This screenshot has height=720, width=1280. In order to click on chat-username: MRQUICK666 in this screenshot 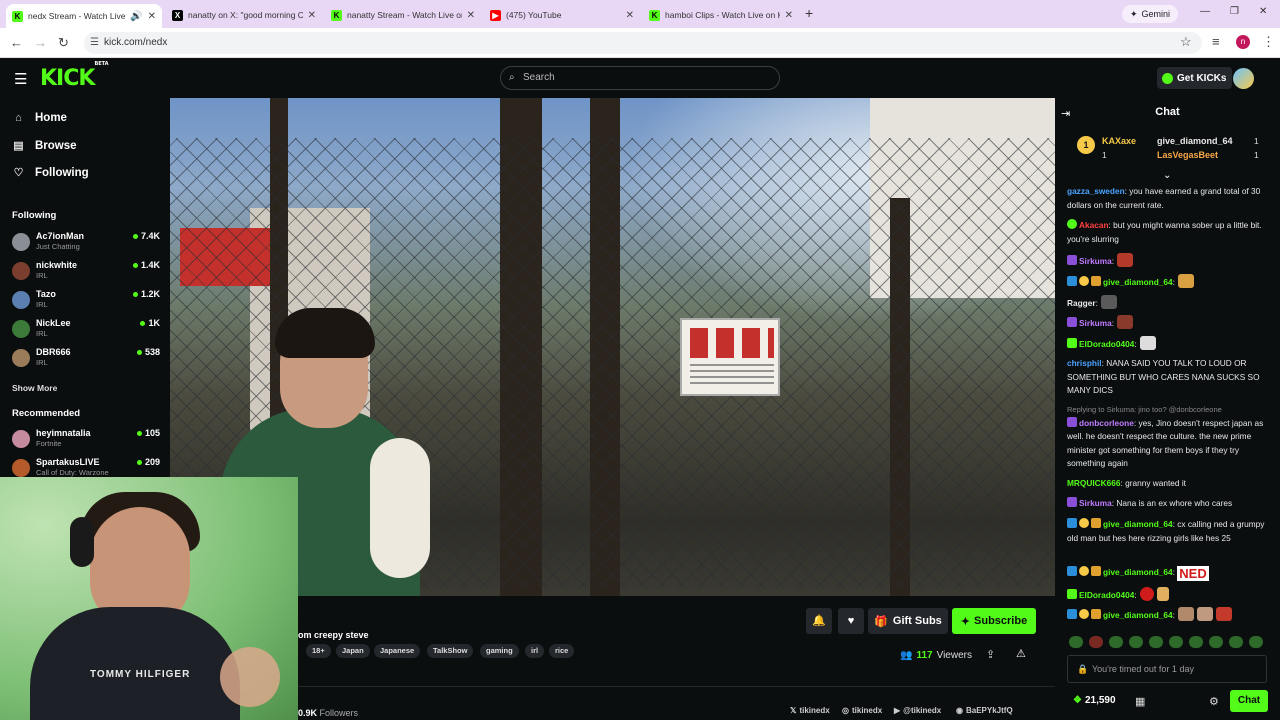, I will do `click(1093, 483)`.